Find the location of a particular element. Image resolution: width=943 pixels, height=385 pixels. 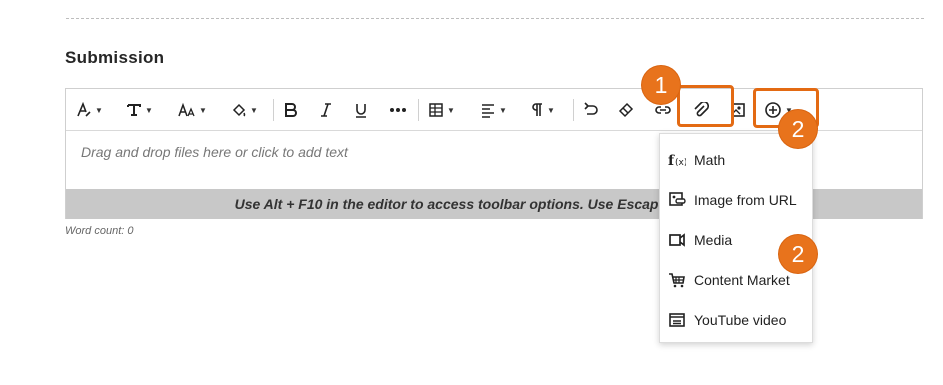

font-family-icon is located at coordinates (134, 110).